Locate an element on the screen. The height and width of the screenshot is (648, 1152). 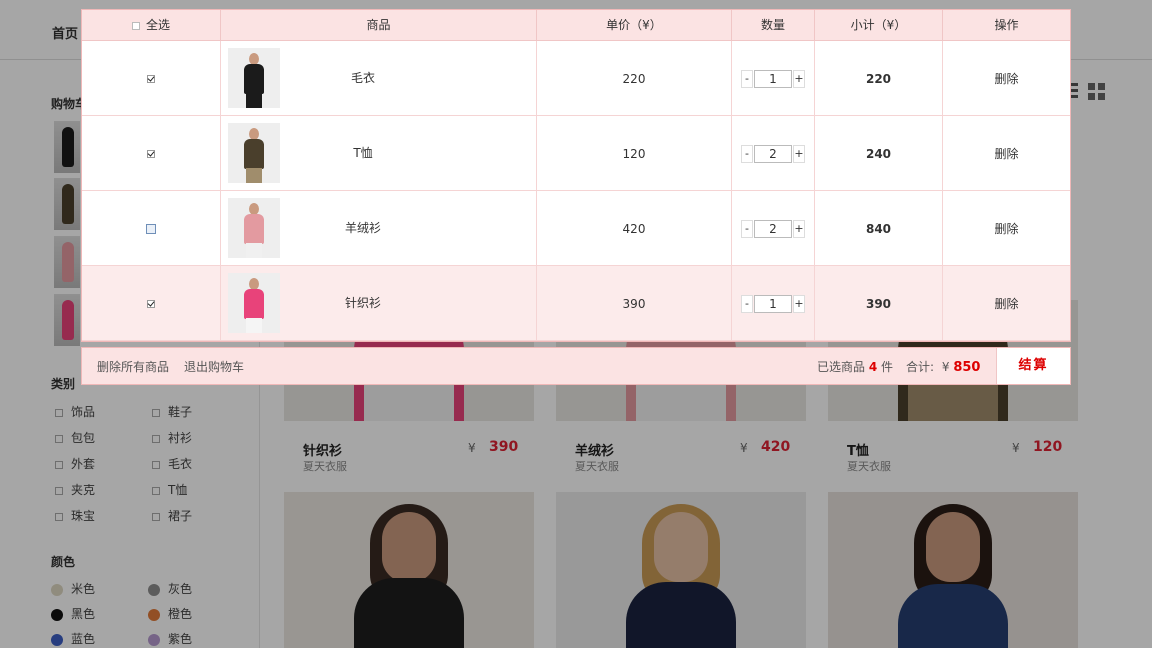
selected-unit: 件 is located at coordinates (887, 367).